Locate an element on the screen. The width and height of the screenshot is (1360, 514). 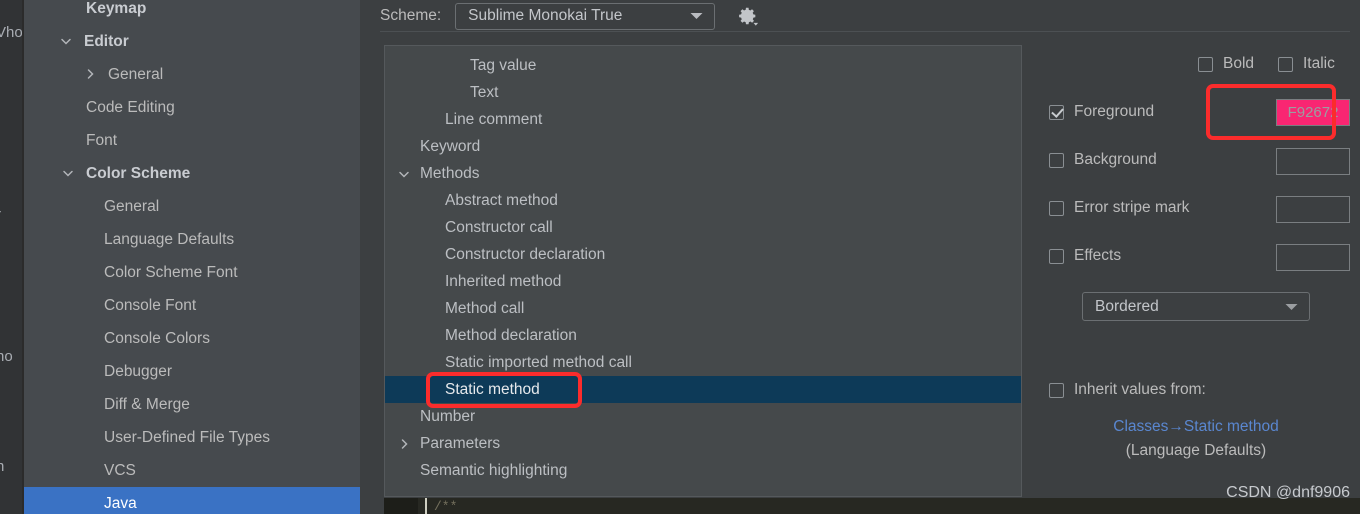
edge-text-fragment: ho is located at coordinates (6, 356).